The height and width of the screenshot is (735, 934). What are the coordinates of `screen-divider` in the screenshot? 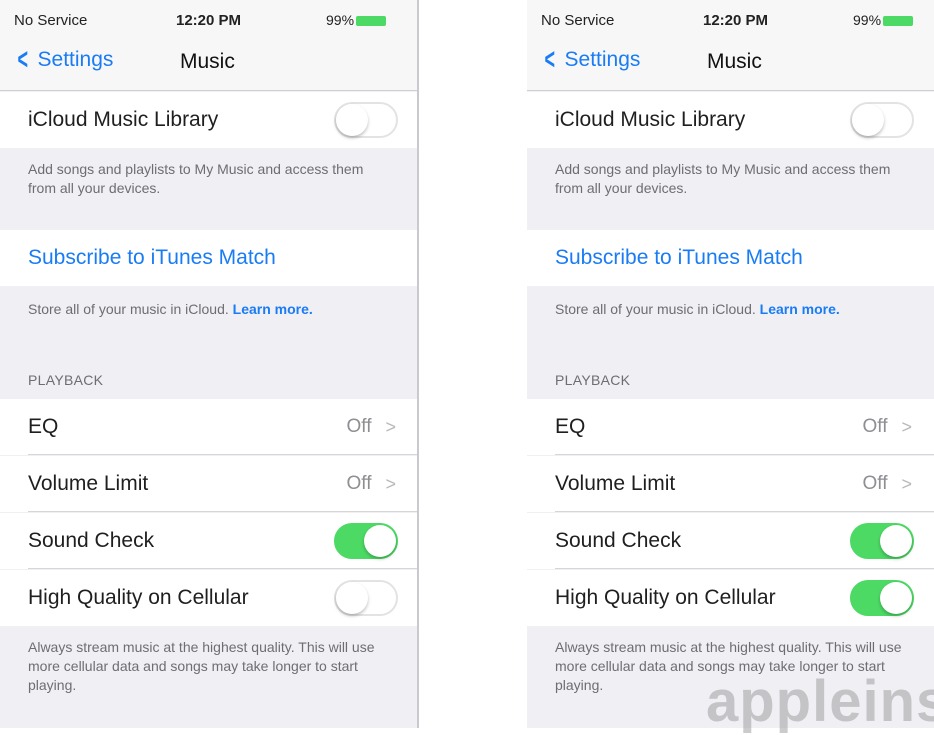 It's located at (418, 364).